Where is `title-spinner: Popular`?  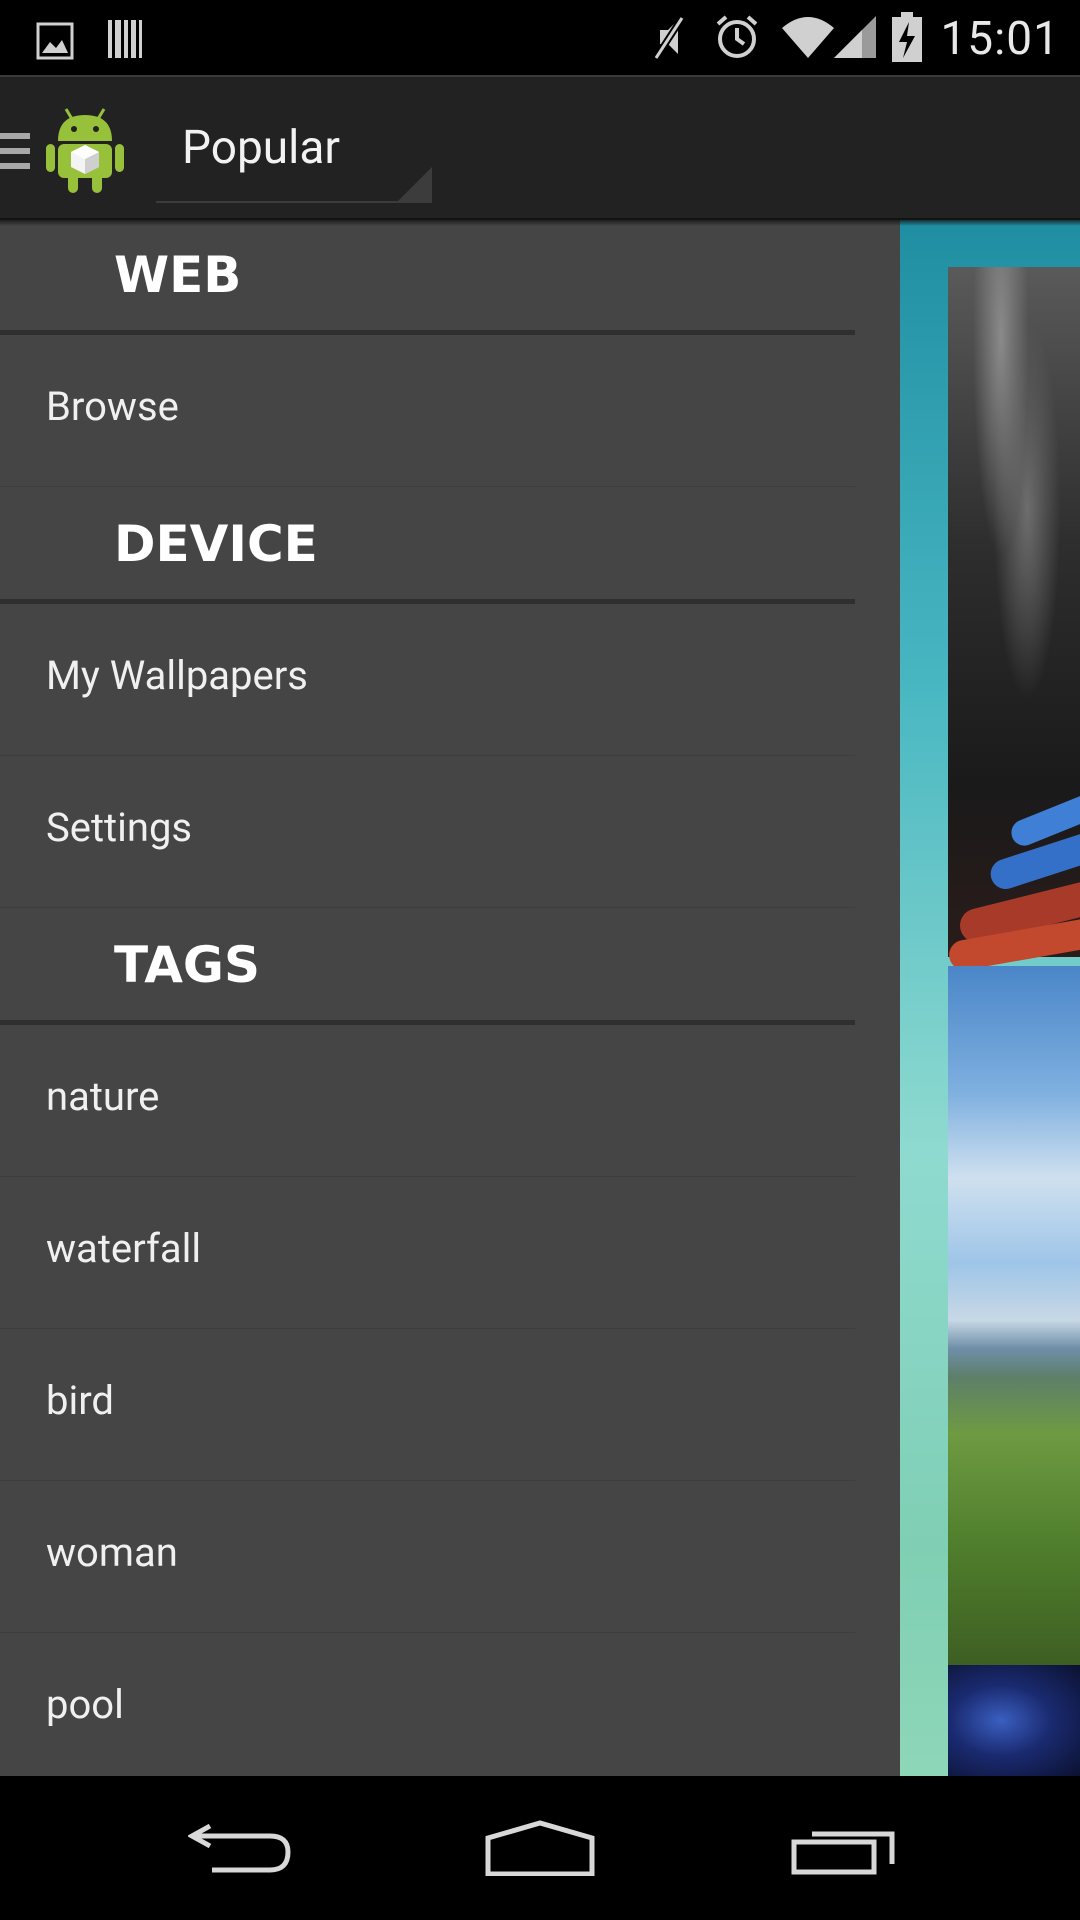
title-spinner: Popular is located at coordinates (296, 148).